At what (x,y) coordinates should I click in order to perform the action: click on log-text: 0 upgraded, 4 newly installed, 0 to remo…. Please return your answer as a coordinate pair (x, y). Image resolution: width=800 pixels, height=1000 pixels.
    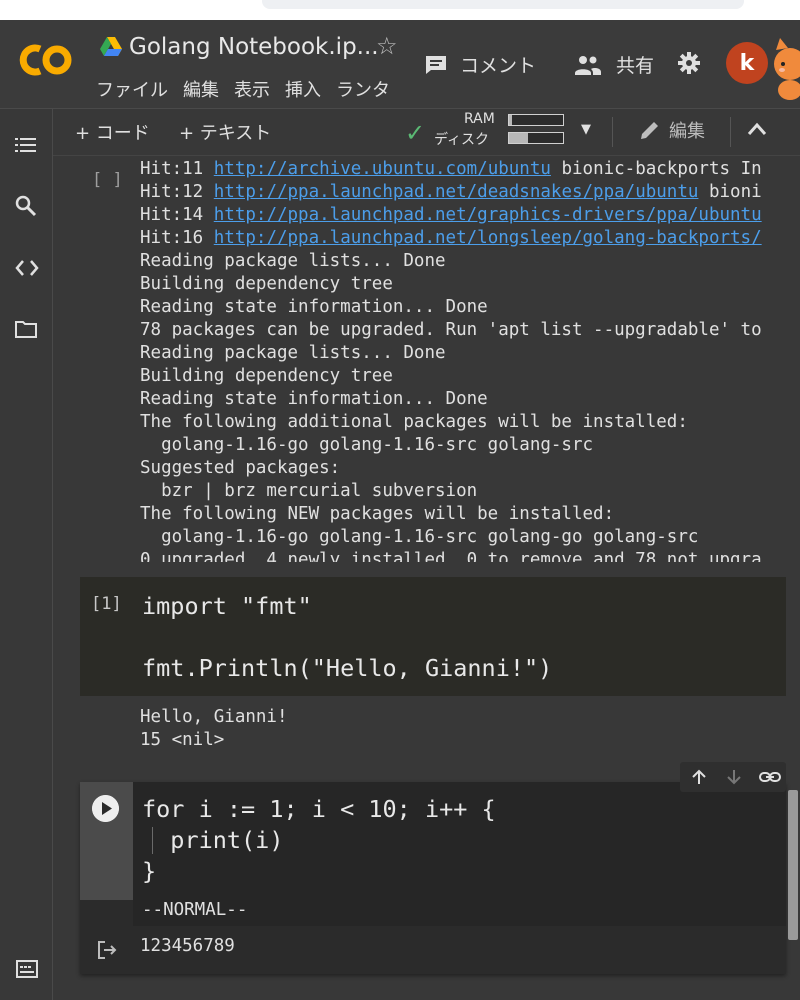
    Looking at the image, I should click on (451, 556).